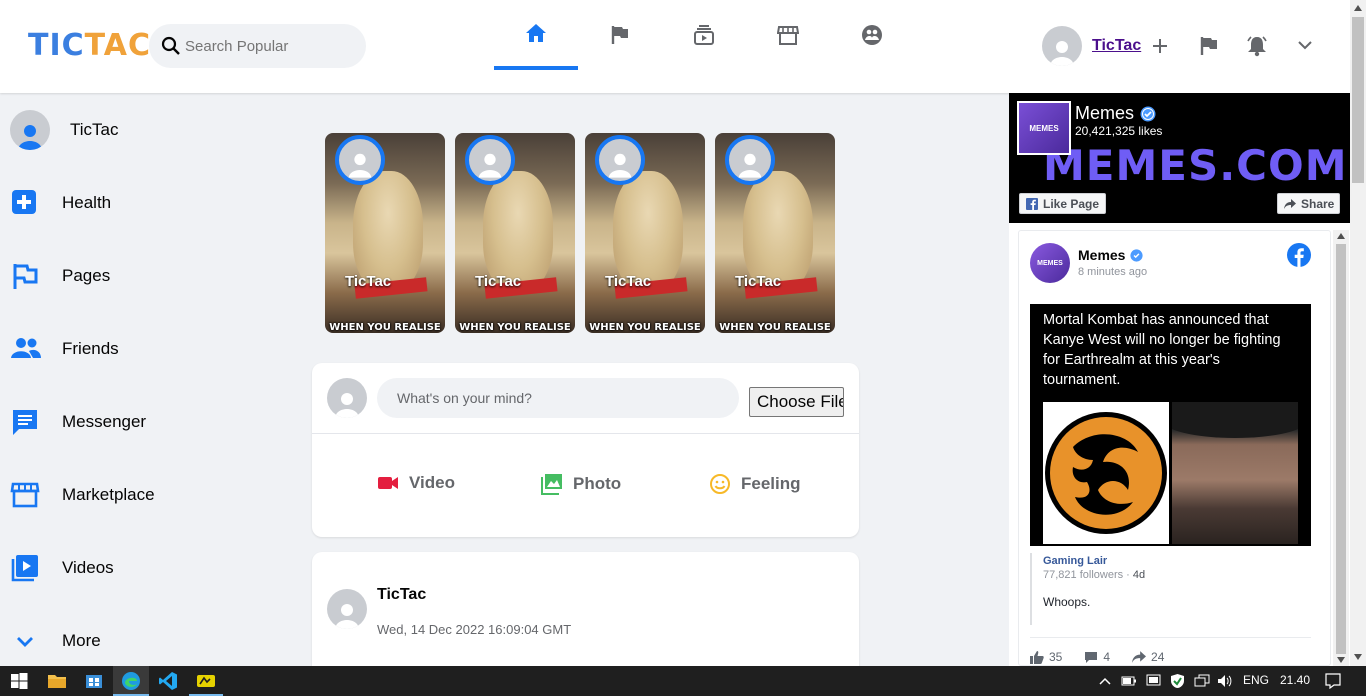 This screenshot has height=696, width=1366. What do you see at coordinates (585, 617) in the screenshot?
I see `post-card: TicTac Wed, 14 Dec 2022 16:09:04 GMT` at bounding box center [585, 617].